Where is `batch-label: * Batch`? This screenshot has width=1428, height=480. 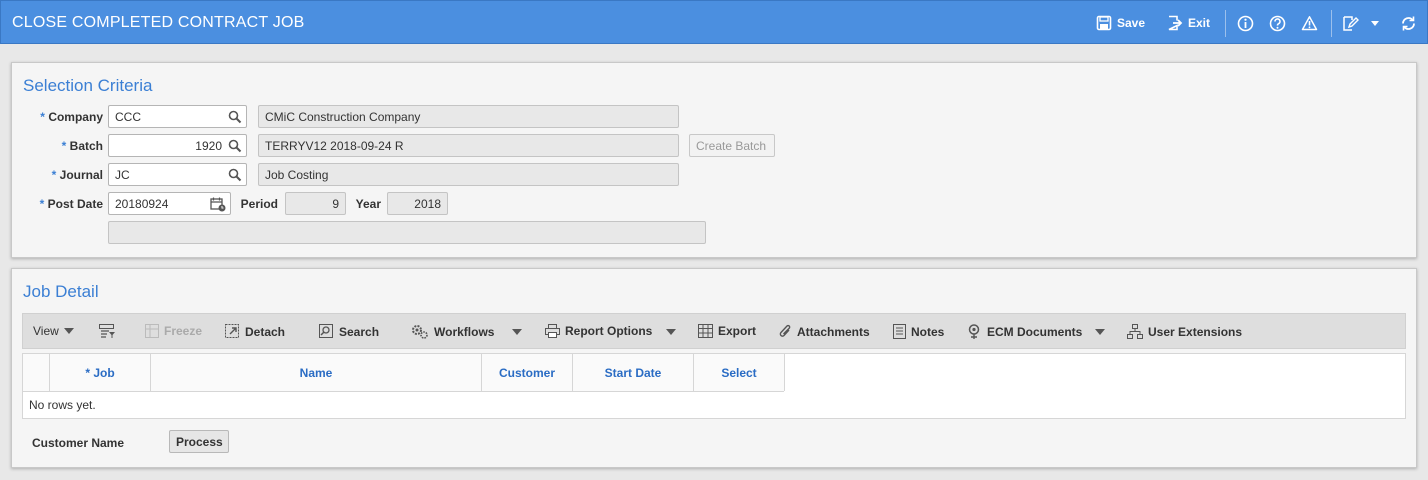 batch-label: * Batch is located at coordinates (65, 146).